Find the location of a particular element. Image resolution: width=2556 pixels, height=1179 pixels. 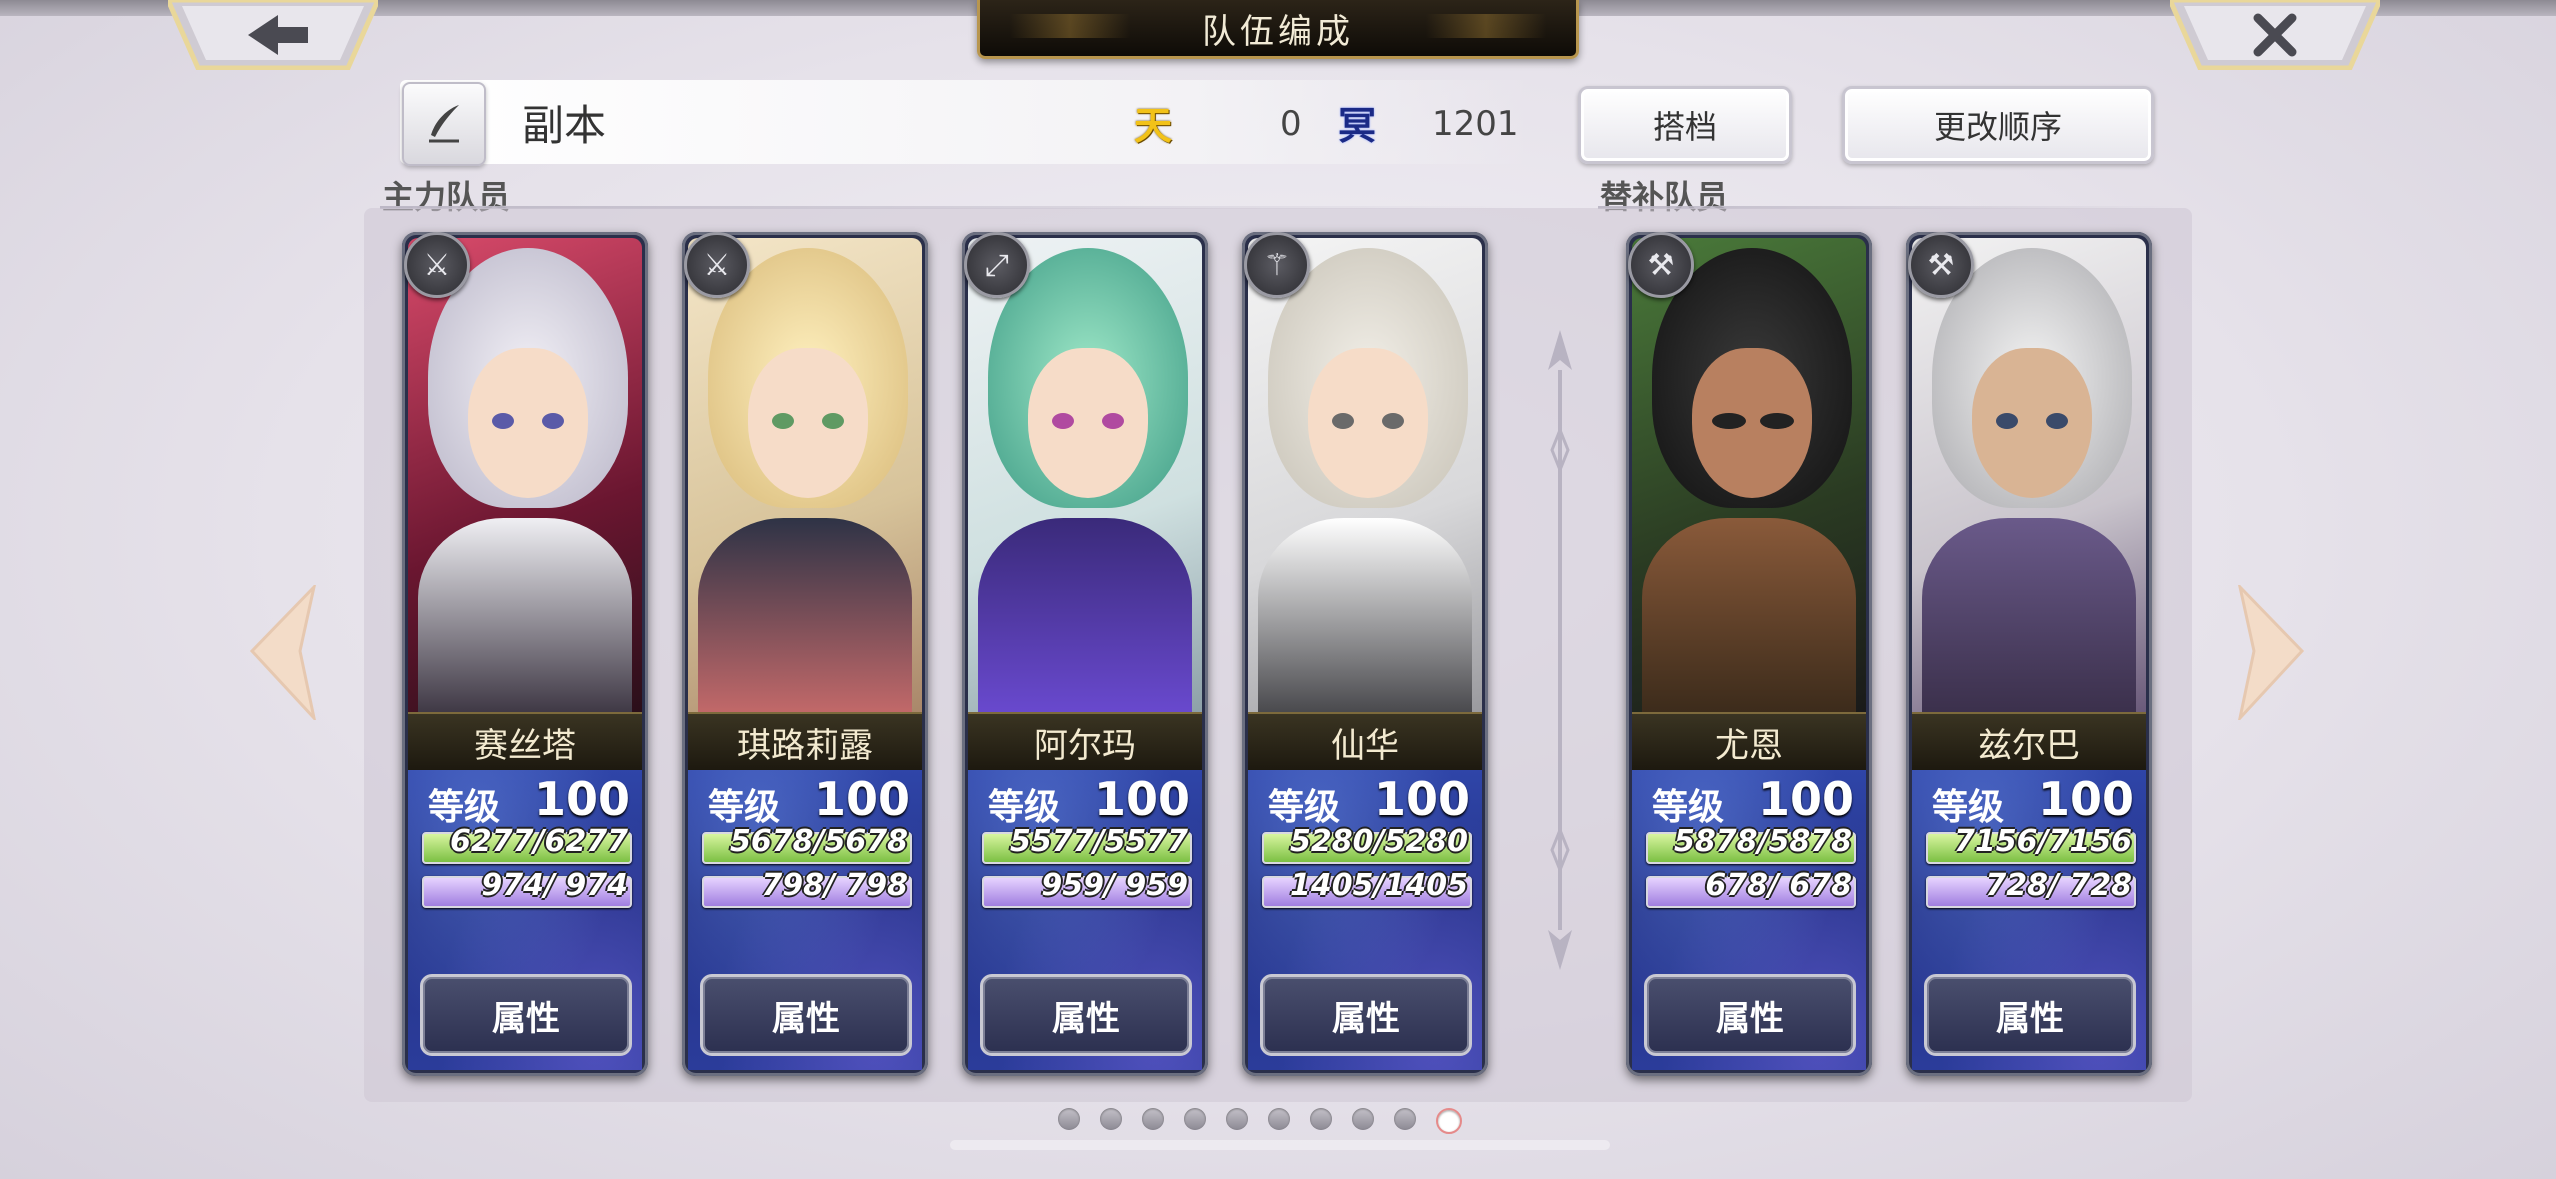

member-card: ⚒ 兹尔巴 等级 100 7156/7156 728/ 728 属性 is located at coordinates (2029, 654).